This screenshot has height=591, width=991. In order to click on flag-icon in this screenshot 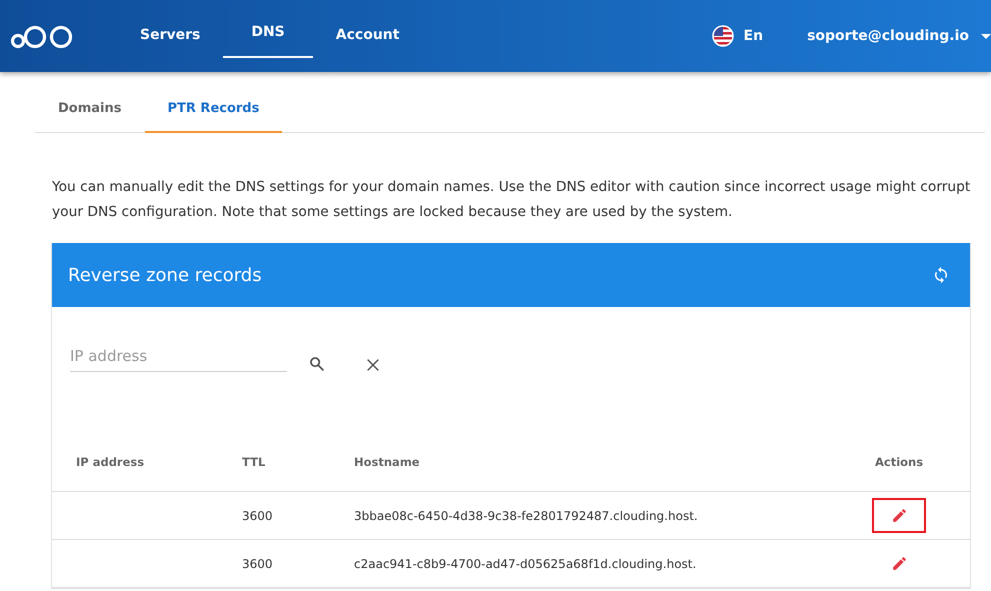, I will do `click(723, 36)`.